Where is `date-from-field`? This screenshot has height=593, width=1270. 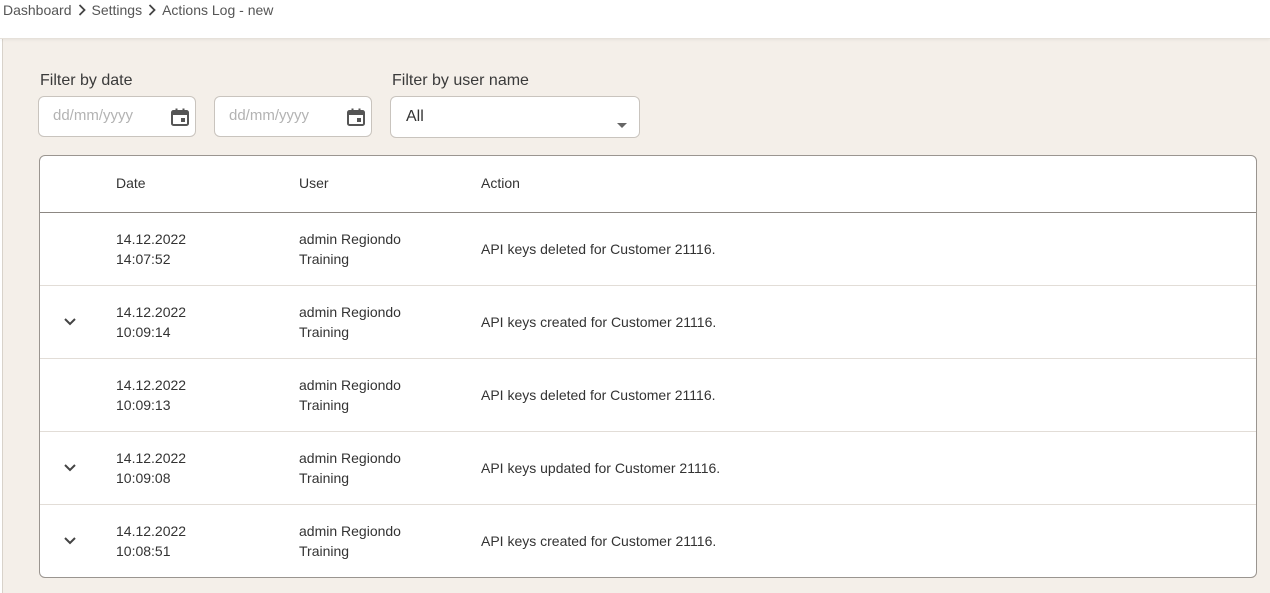
date-from-field is located at coordinates (117, 116).